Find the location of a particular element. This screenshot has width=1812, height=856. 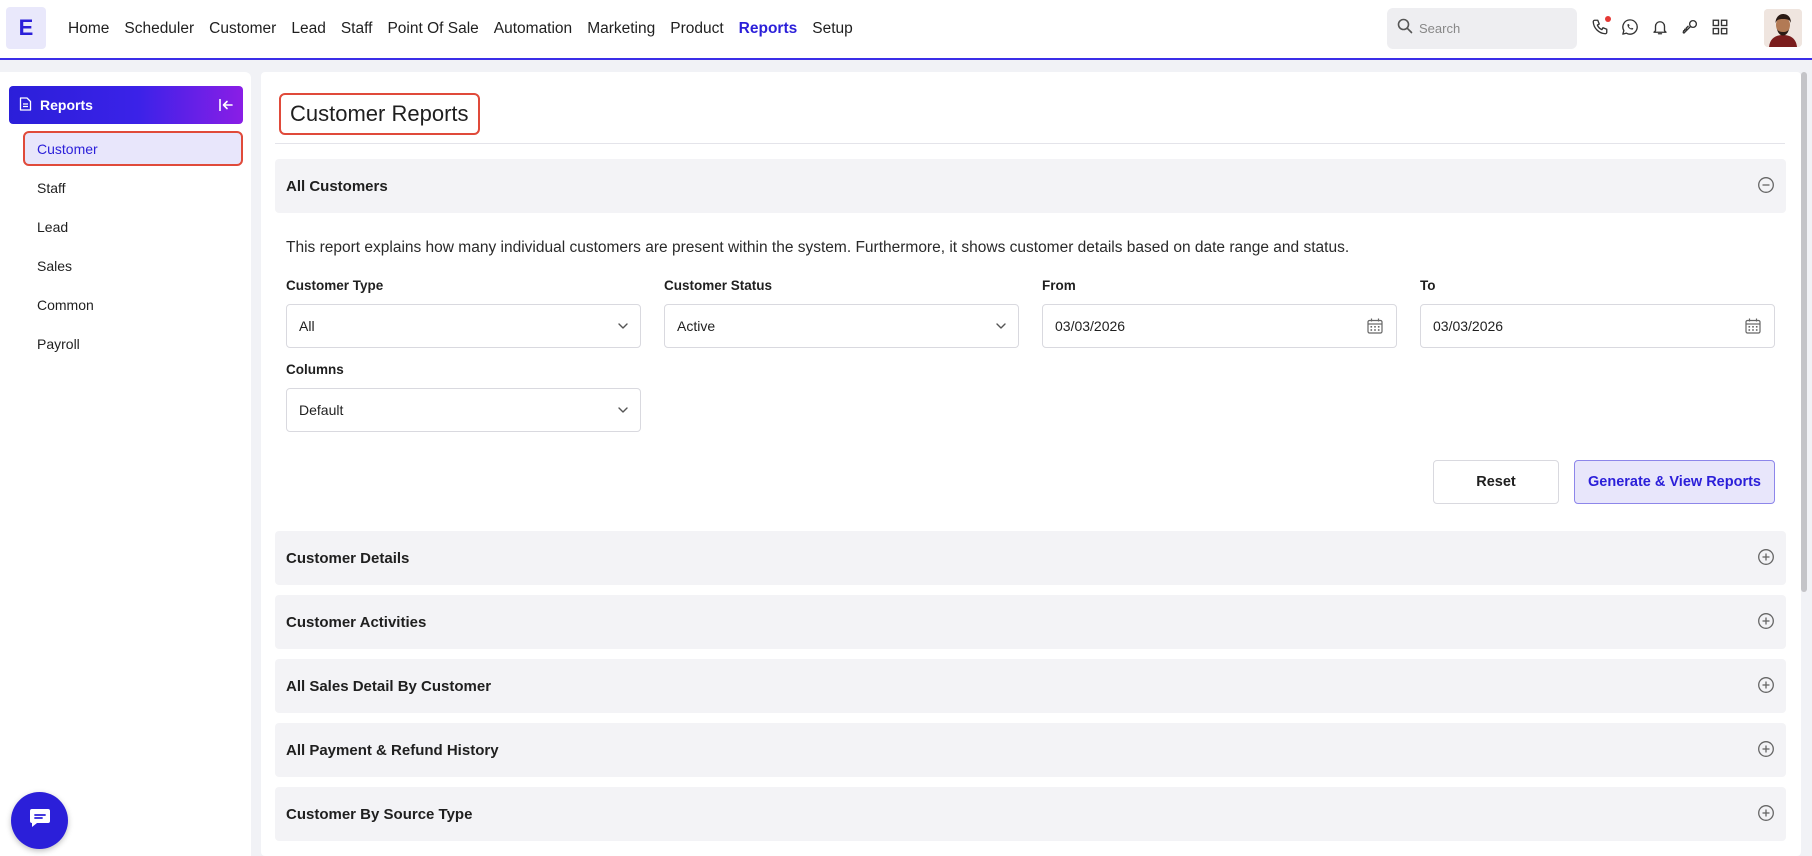

accordion-title: Customer Activities is located at coordinates (356, 622).